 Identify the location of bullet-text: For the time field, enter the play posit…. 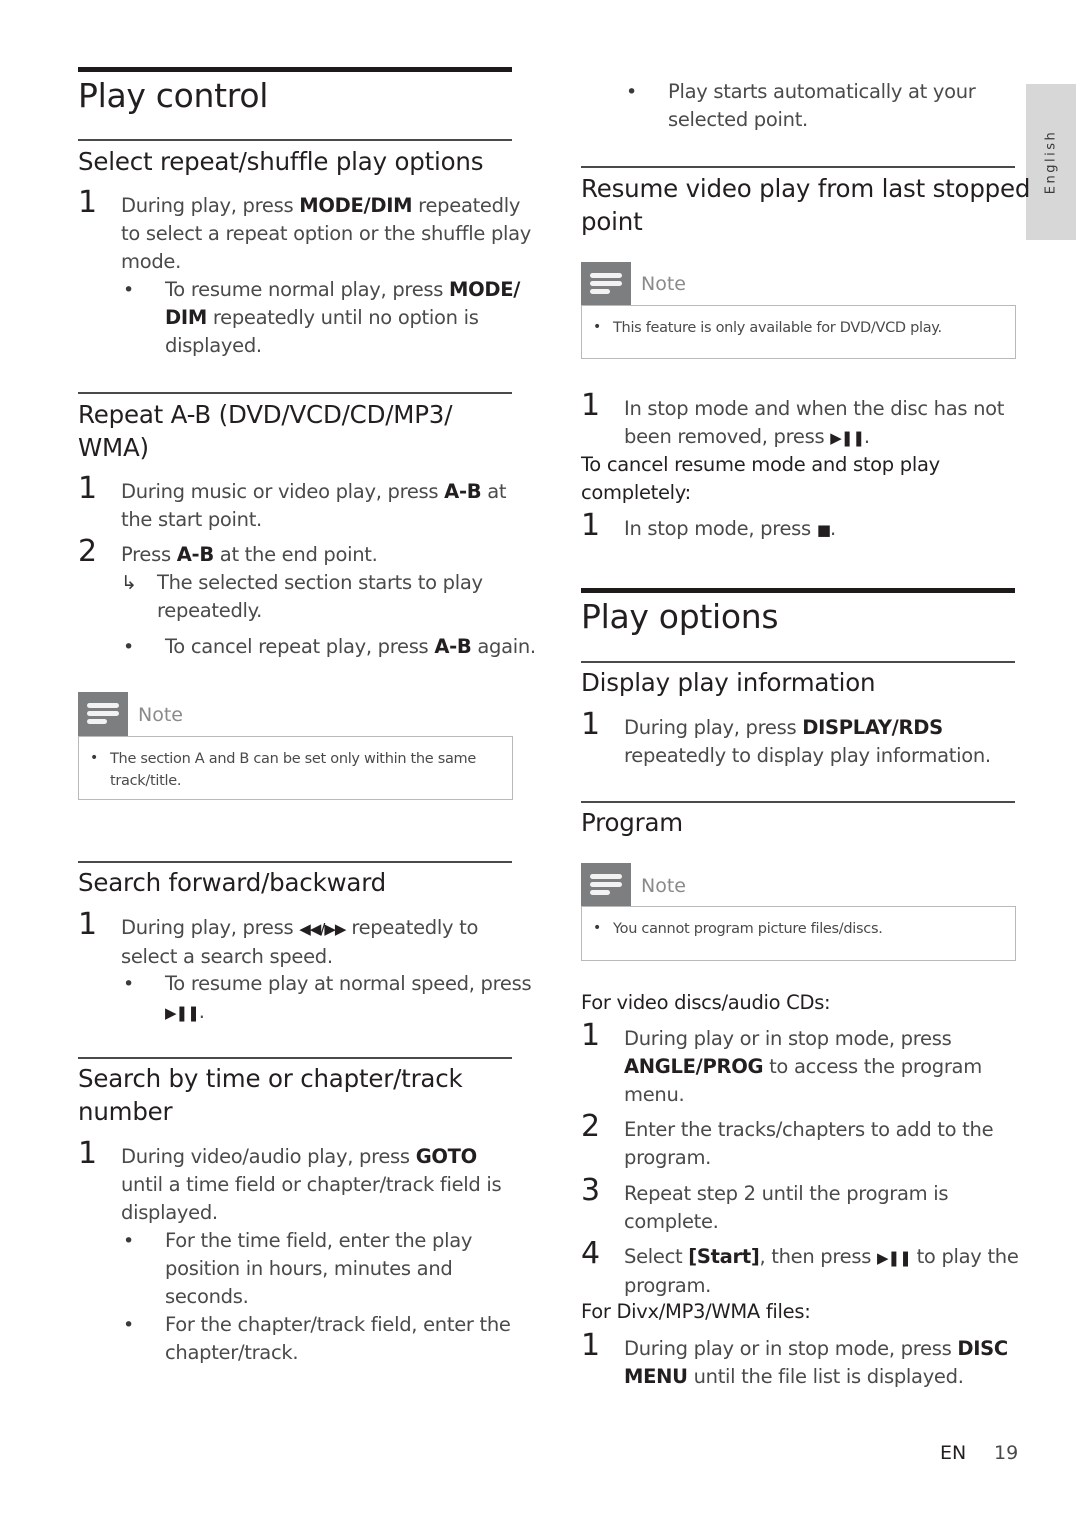
(319, 1268).